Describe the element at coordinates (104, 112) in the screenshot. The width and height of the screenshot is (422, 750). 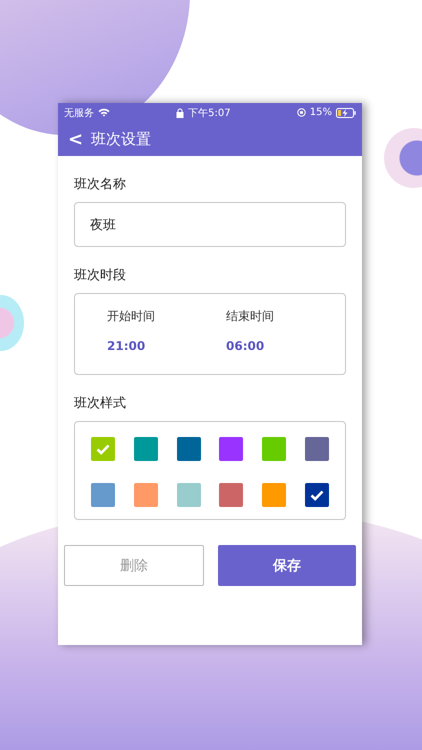
I see `wifi-icon` at that location.